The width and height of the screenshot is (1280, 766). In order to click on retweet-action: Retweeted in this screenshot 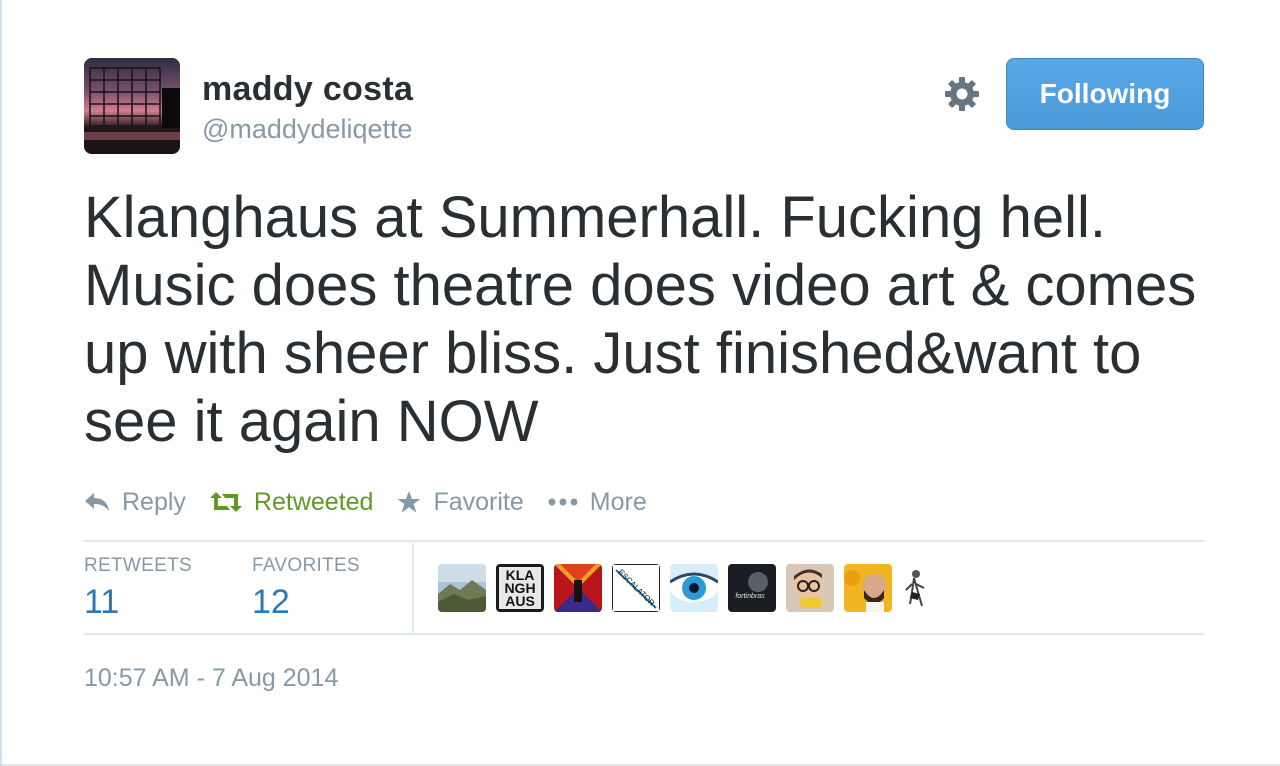, I will do `click(291, 502)`.